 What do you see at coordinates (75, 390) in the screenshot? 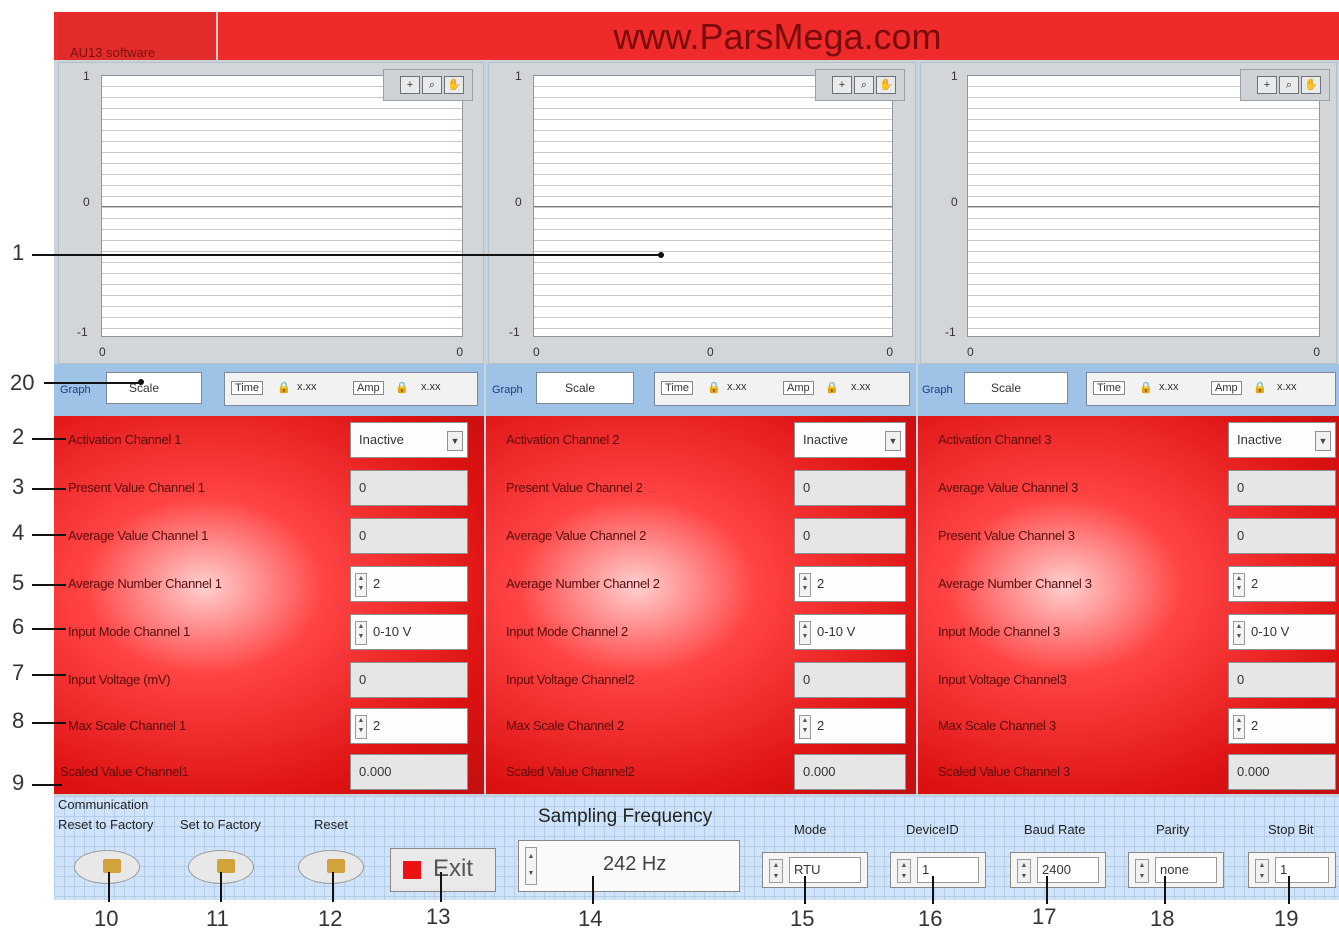
I see `graph-label: Graph` at bounding box center [75, 390].